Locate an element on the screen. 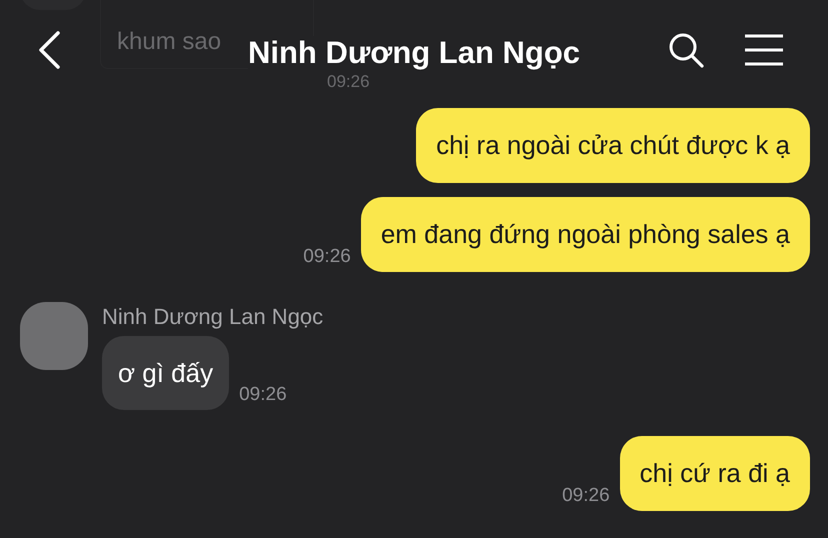  search-icon is located at coordinates (686, 50).